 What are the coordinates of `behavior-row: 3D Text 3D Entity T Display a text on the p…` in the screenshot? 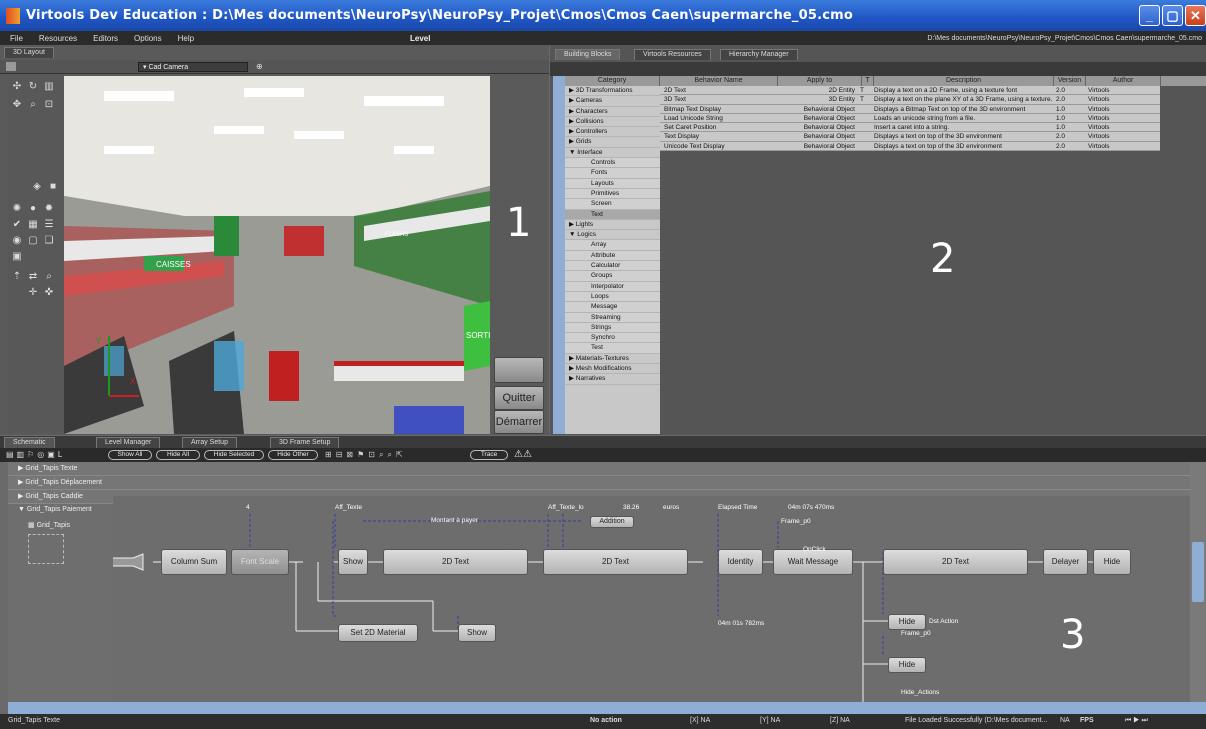 It's located at (910, 100).